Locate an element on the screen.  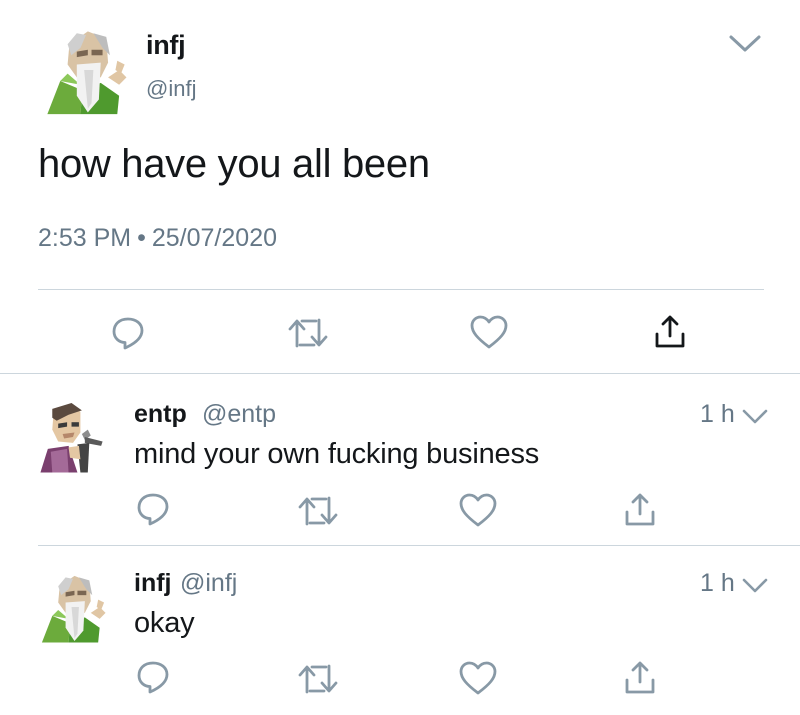
reply-handle: @entp is located at coordinates (239, 414).